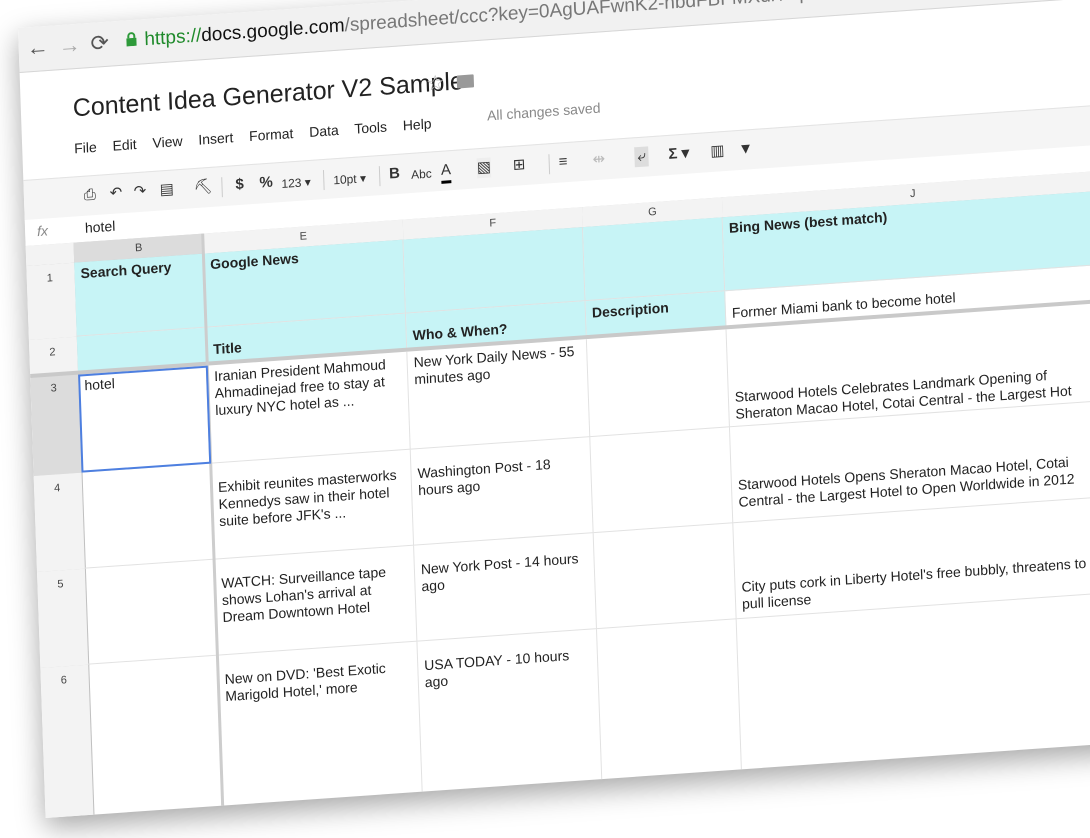  What do you see at coordinates (502, 491) in the screenshot?
I see `cell-f4: Washington Post - 18 hours ago` at bounding box center [502, 491].